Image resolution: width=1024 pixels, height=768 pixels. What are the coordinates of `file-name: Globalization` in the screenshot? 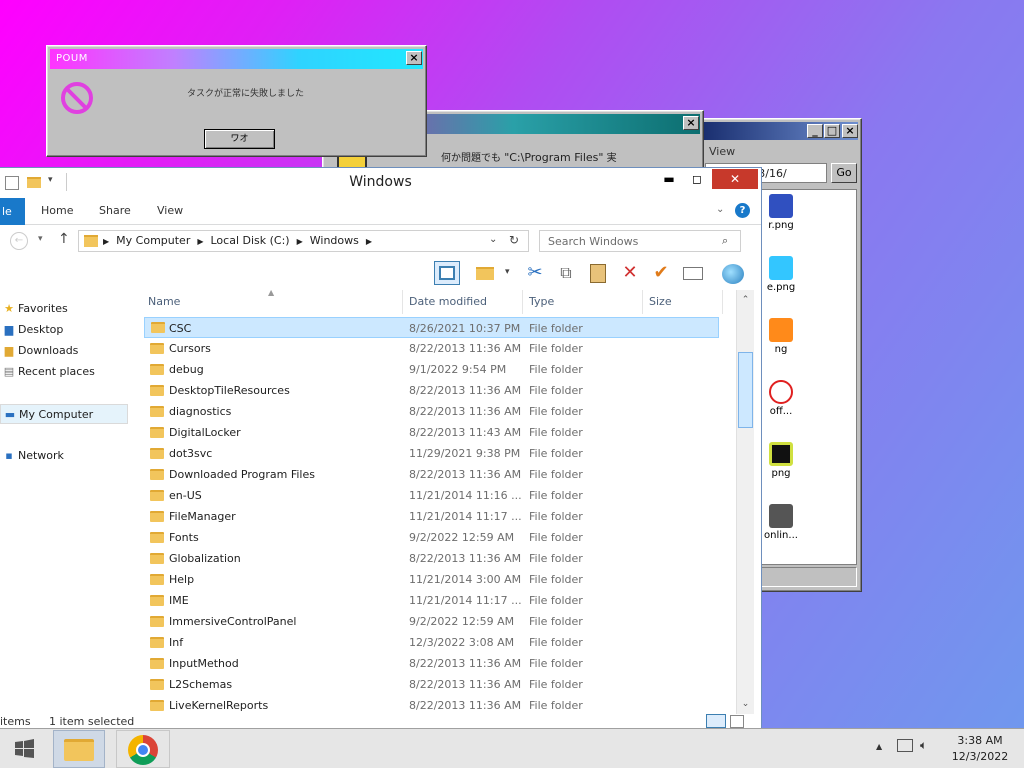 It's located at (205, 558).